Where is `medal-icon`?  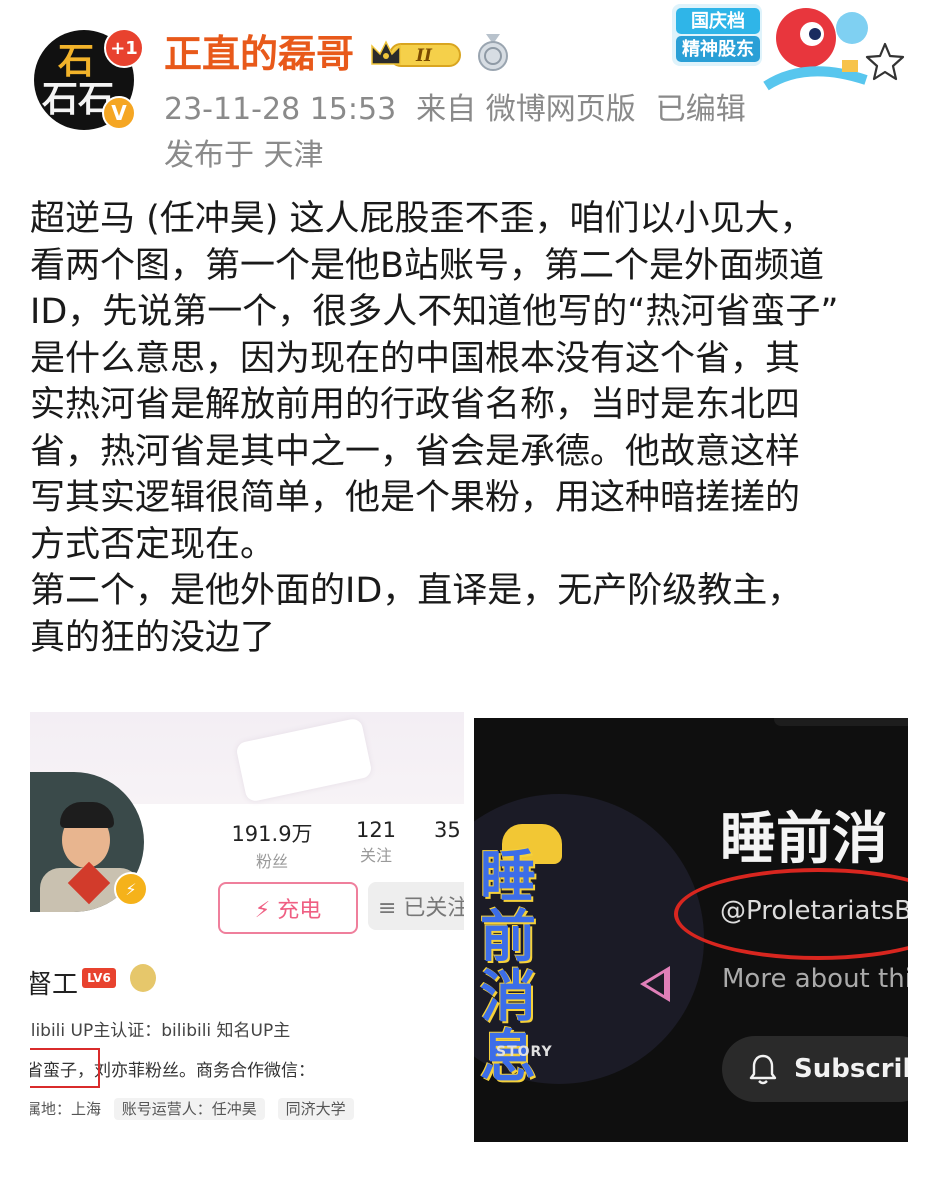
medal-icon is located at coordinates (493, 53).